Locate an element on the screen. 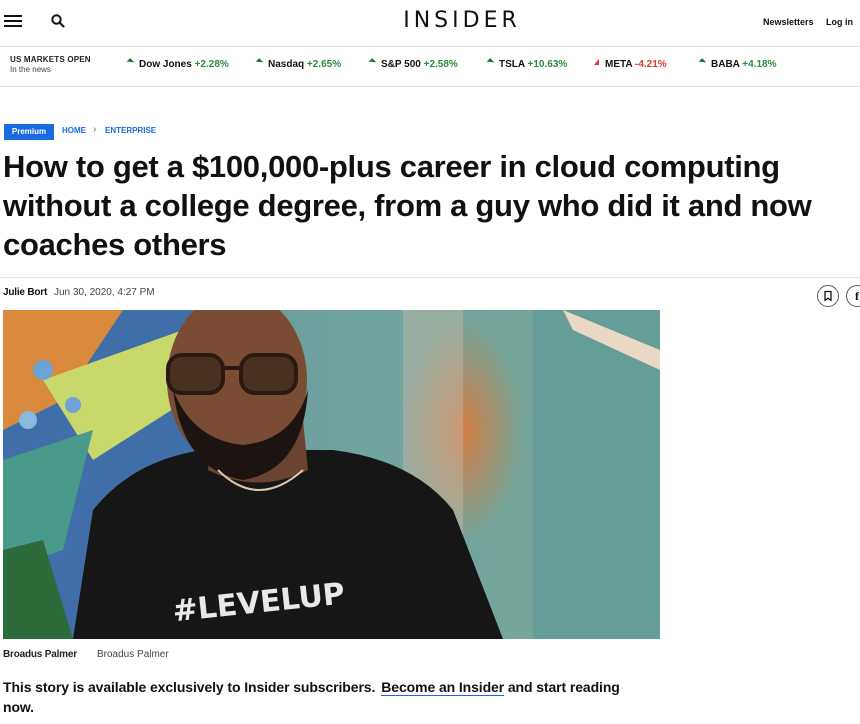 The width and height of the screenshot is (860, 724). ticker-item: Dow Jones +2.28% is located at coordinates (177, 64).